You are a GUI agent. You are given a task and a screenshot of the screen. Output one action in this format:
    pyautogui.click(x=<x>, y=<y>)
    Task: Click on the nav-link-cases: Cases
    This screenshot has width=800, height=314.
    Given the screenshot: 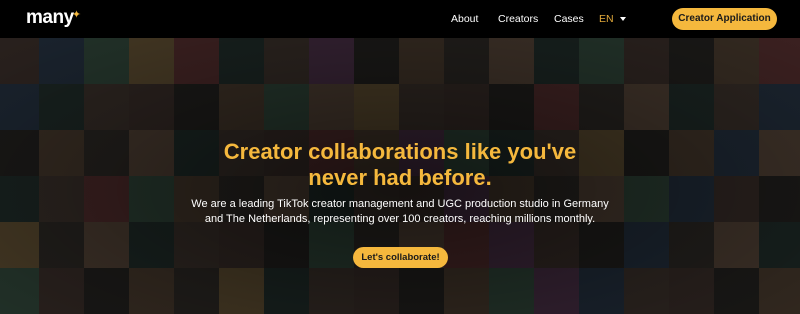 What is the action you would take?
    pyautogui.click(x=569, y=19)
    